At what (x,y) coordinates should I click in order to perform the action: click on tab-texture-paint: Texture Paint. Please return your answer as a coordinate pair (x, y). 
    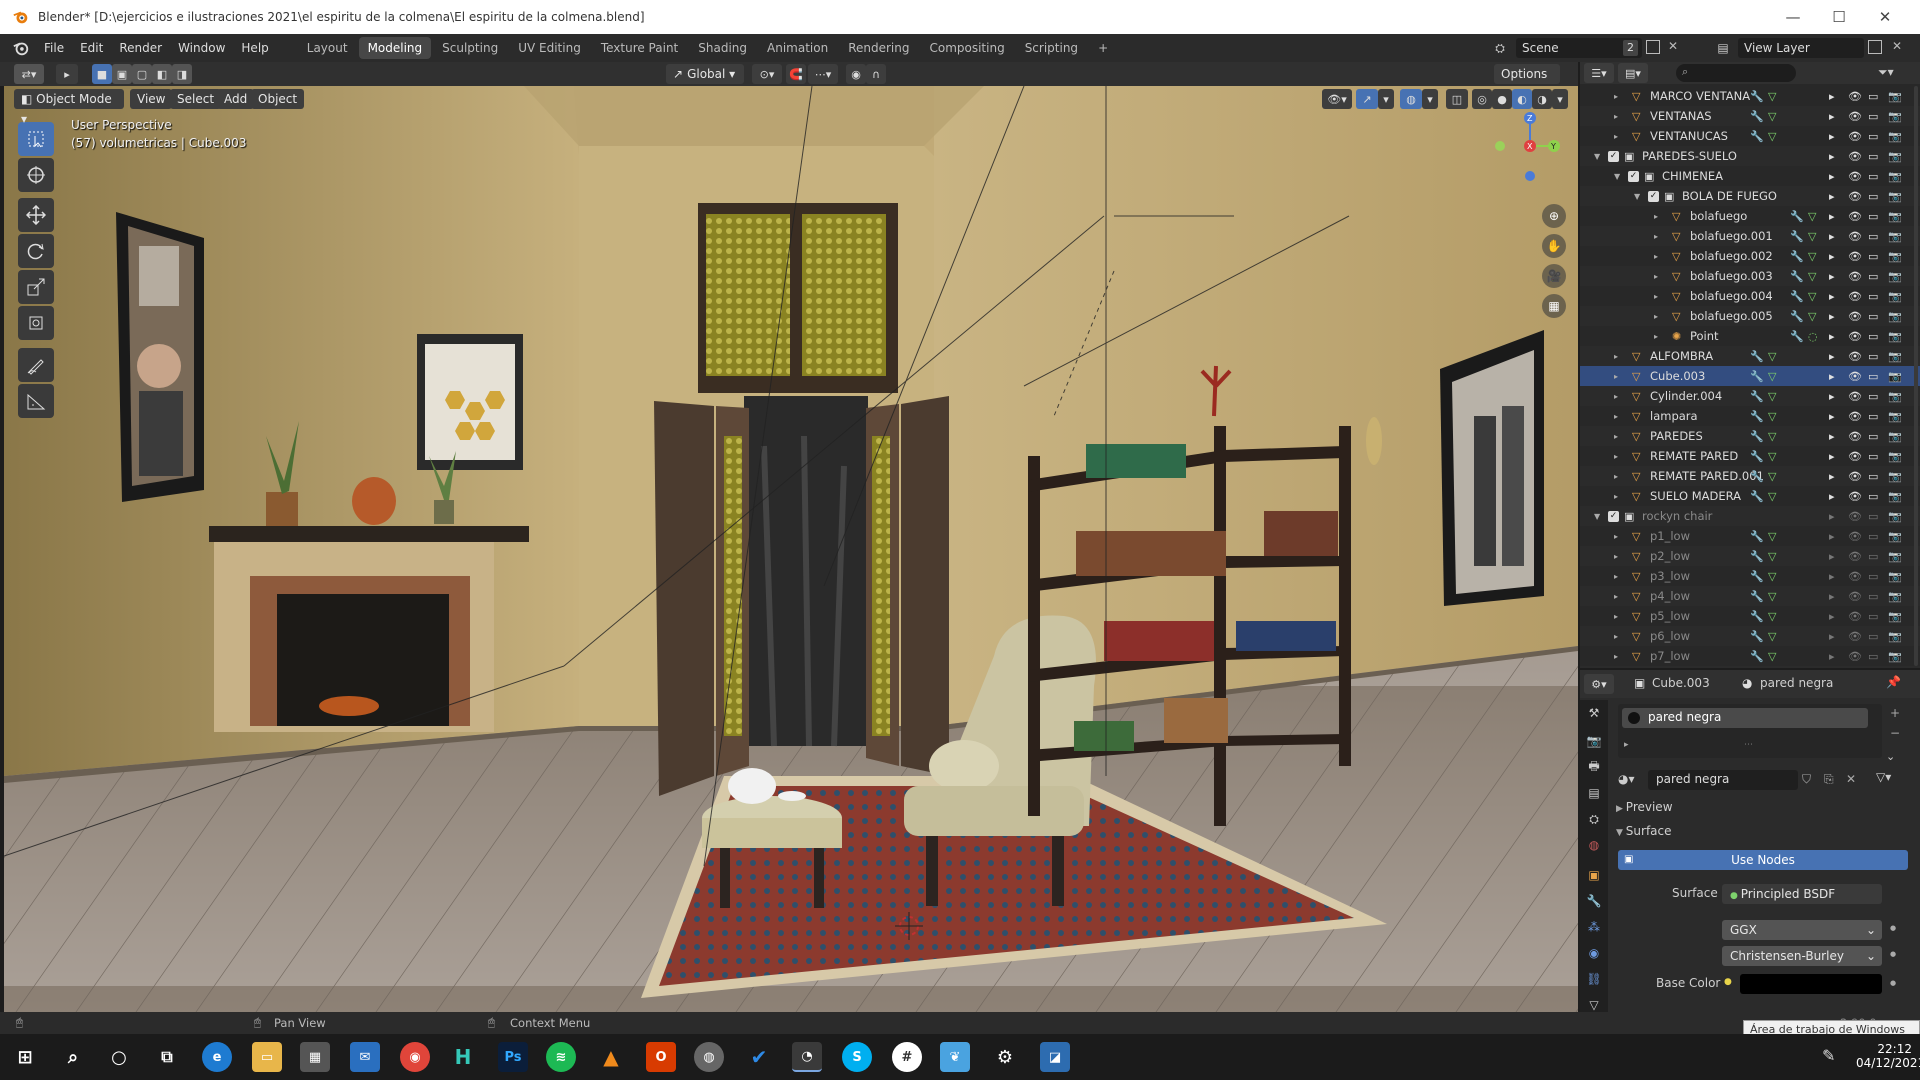
    Looking at the image, I should click on (639, 48).